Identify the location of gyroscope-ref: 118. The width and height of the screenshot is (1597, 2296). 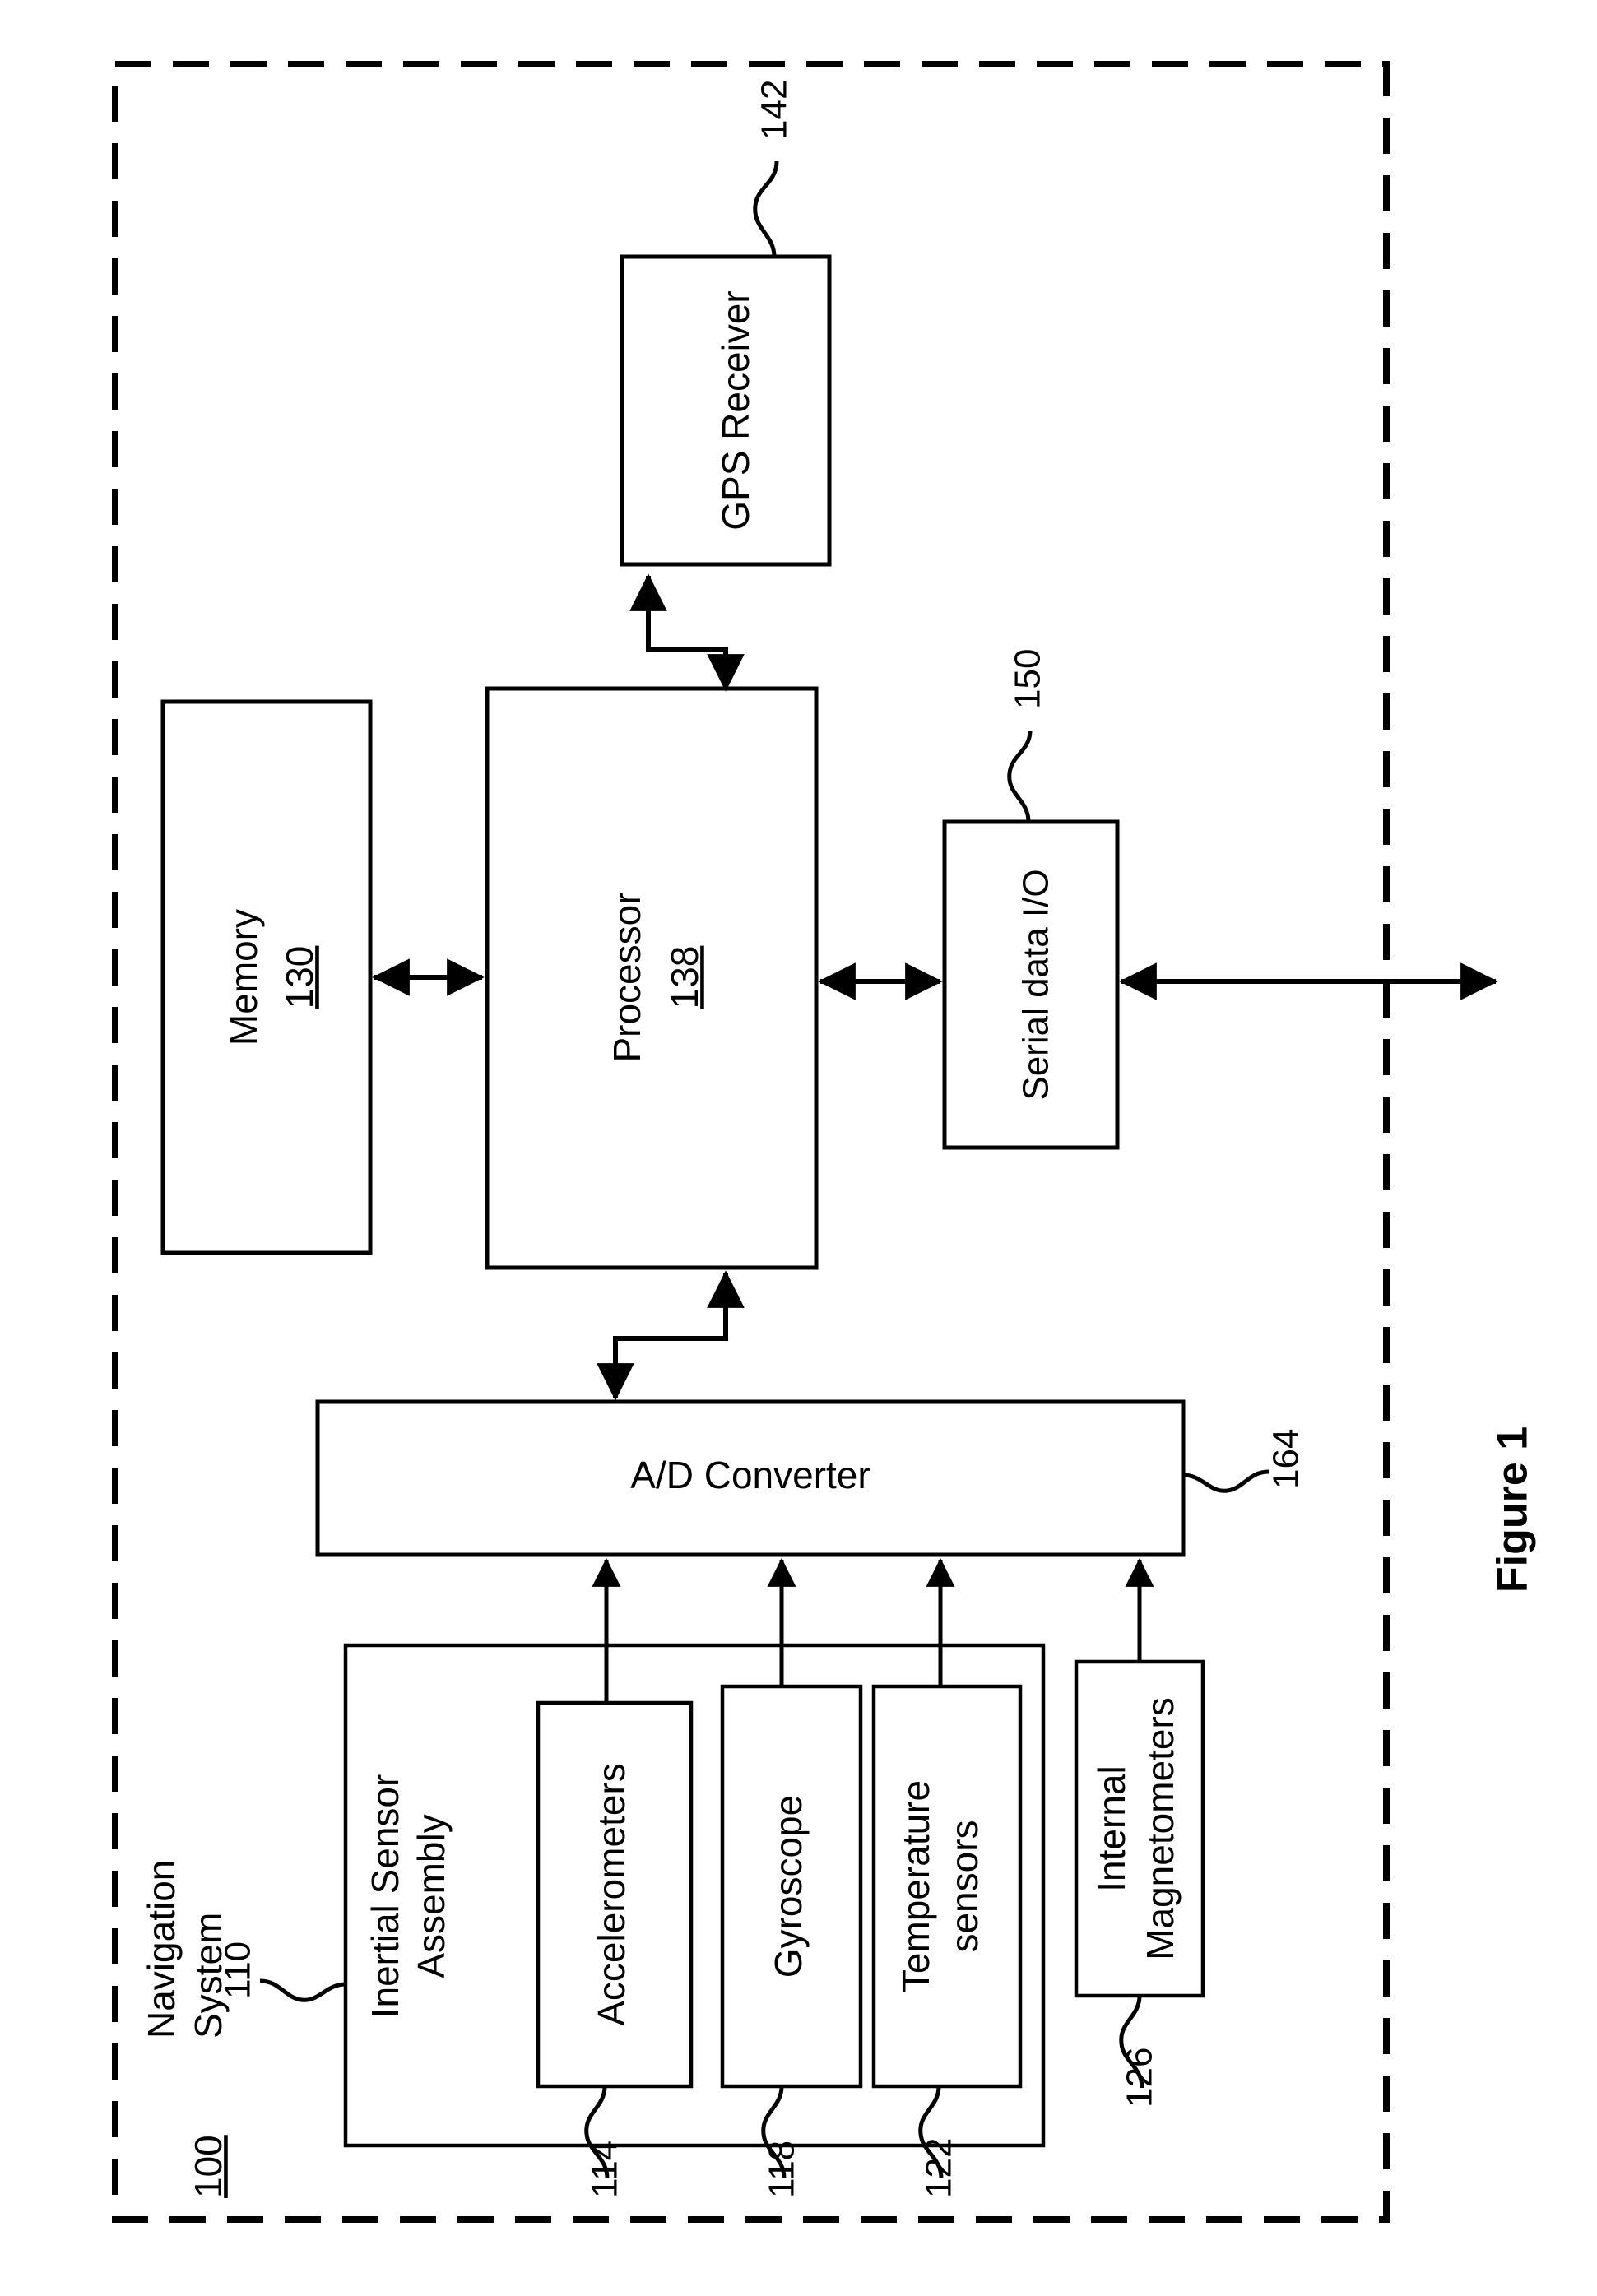
(782, 2169).